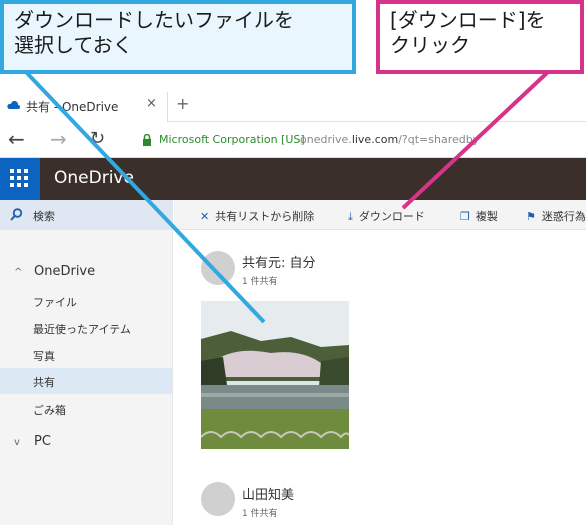  I want to click on share-owner: 山田知美, so click(268, 493).